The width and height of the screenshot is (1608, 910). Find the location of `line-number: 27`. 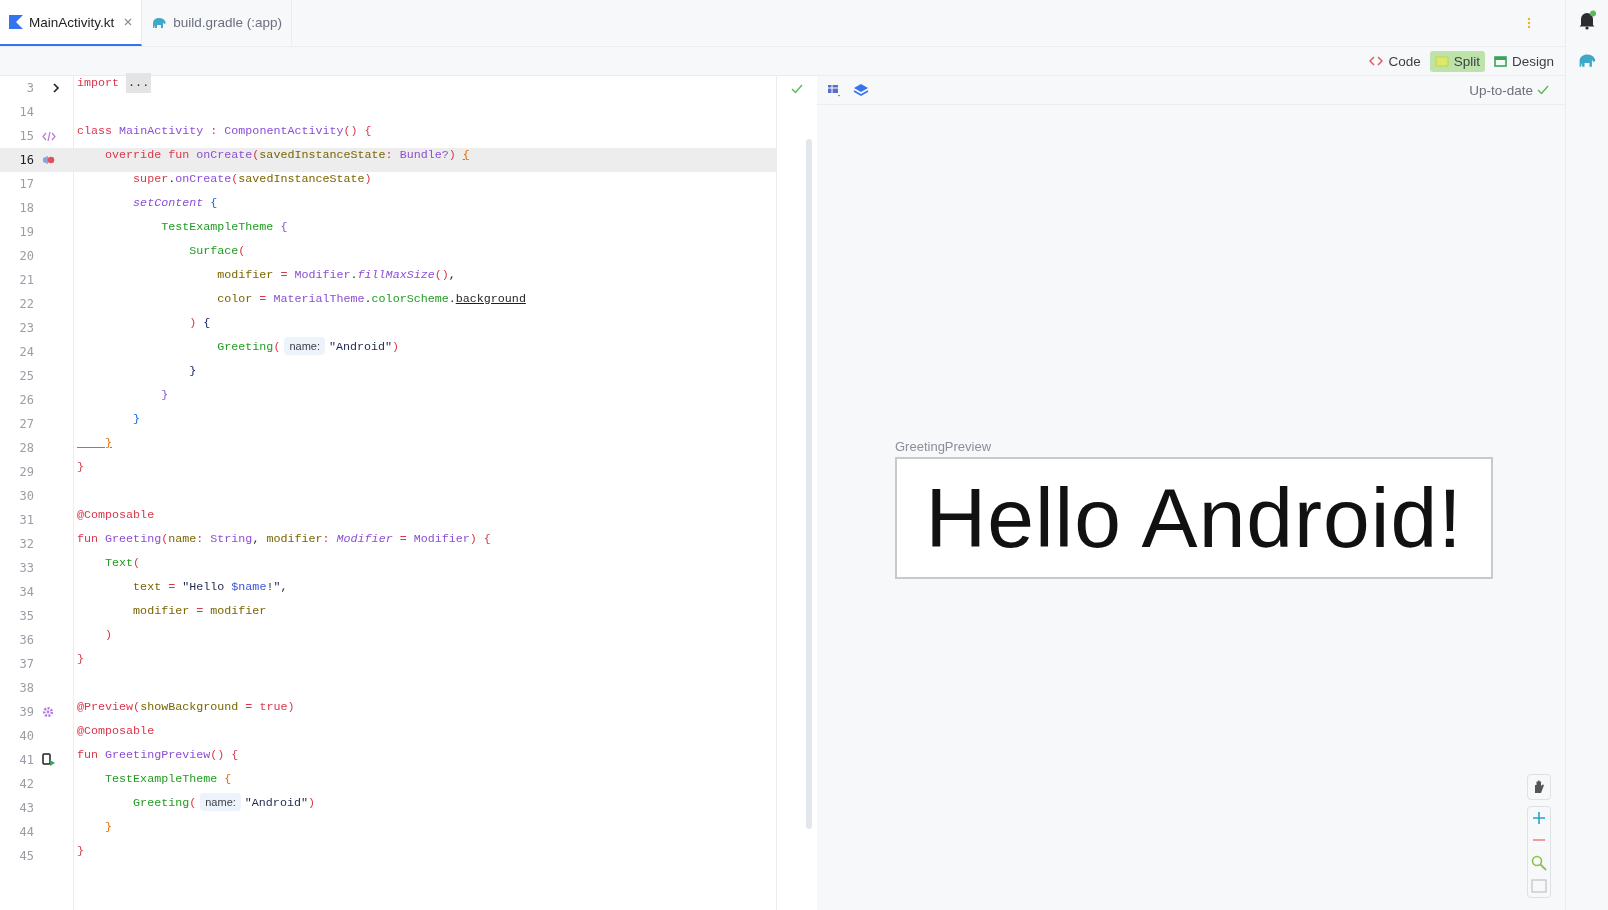

line-number: 27 is located at coordinates (26, 424).